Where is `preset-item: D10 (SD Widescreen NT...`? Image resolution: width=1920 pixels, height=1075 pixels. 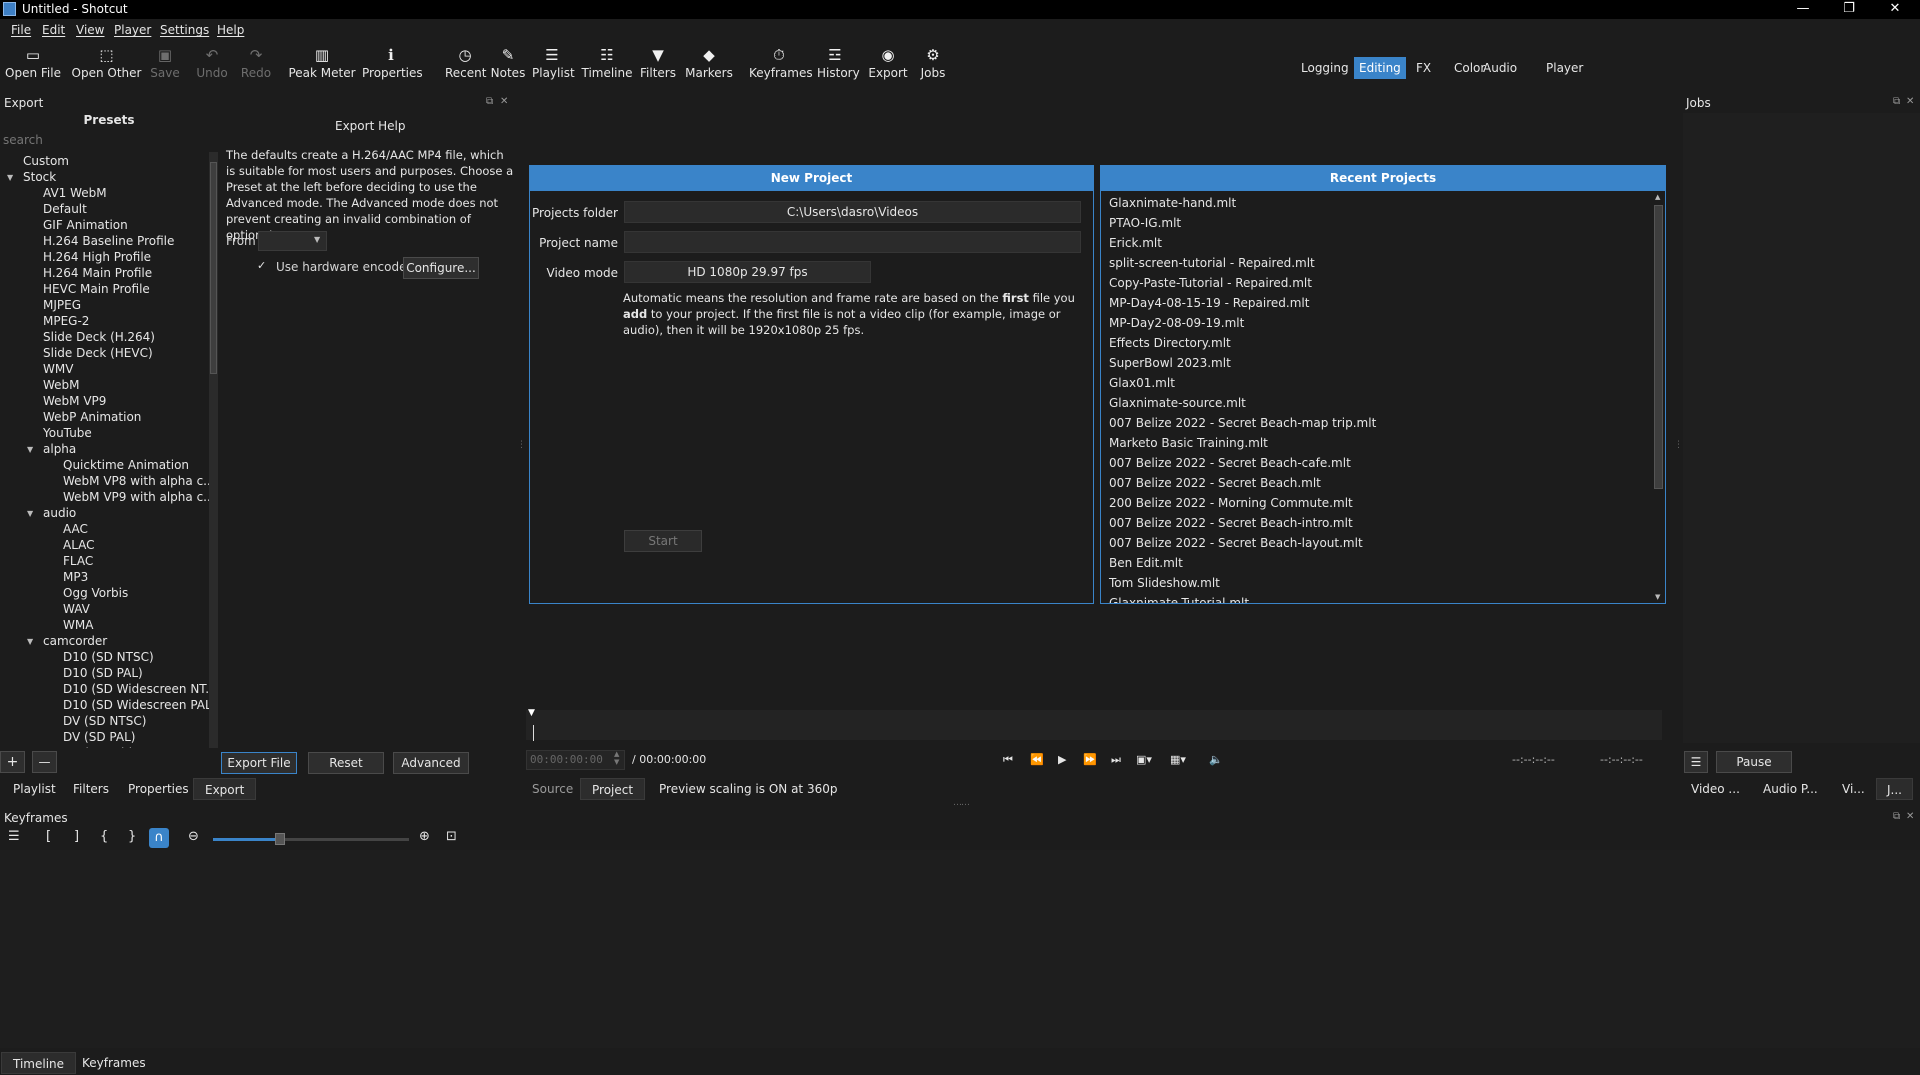
preset-item: D10 (SD Widescreen NT... is located at coordinates (136, 690).